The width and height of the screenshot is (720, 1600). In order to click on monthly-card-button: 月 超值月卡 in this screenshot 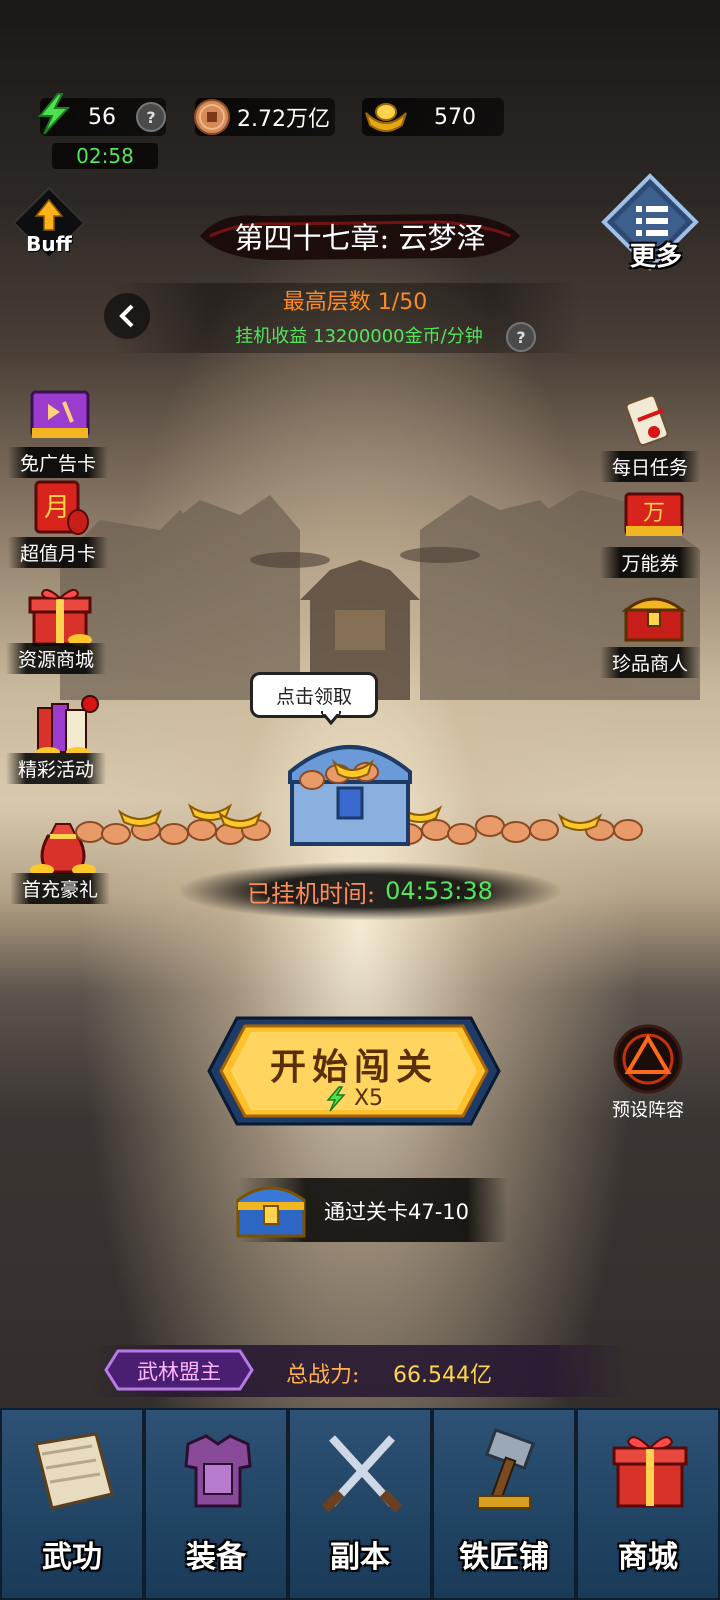, I will do `click(58, 523)`.